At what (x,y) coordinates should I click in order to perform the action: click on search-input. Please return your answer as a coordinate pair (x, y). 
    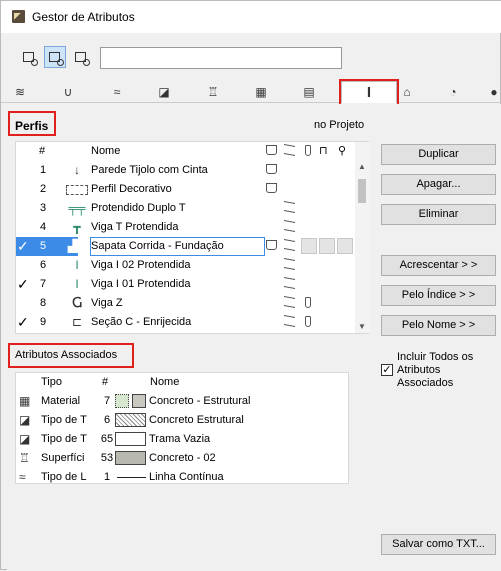
    Looking at the image, I should click on (221, 58).